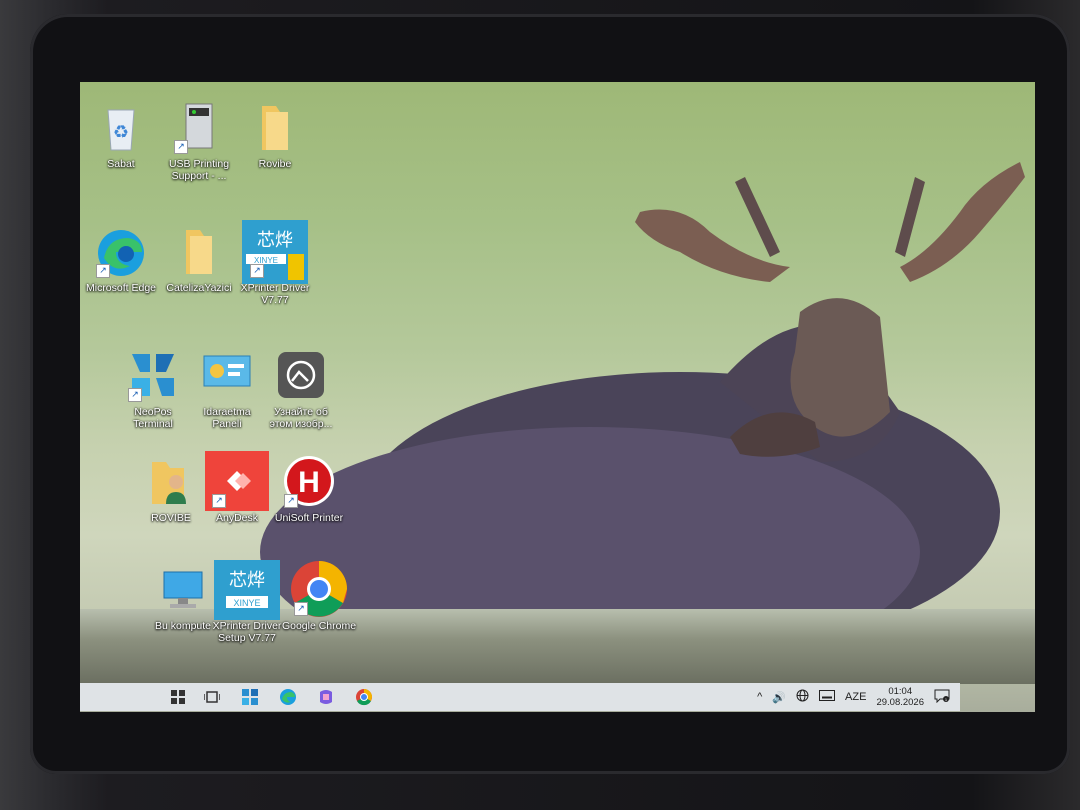  I want to click on clock: 01:04 29.08.2026, so click(900, 697).